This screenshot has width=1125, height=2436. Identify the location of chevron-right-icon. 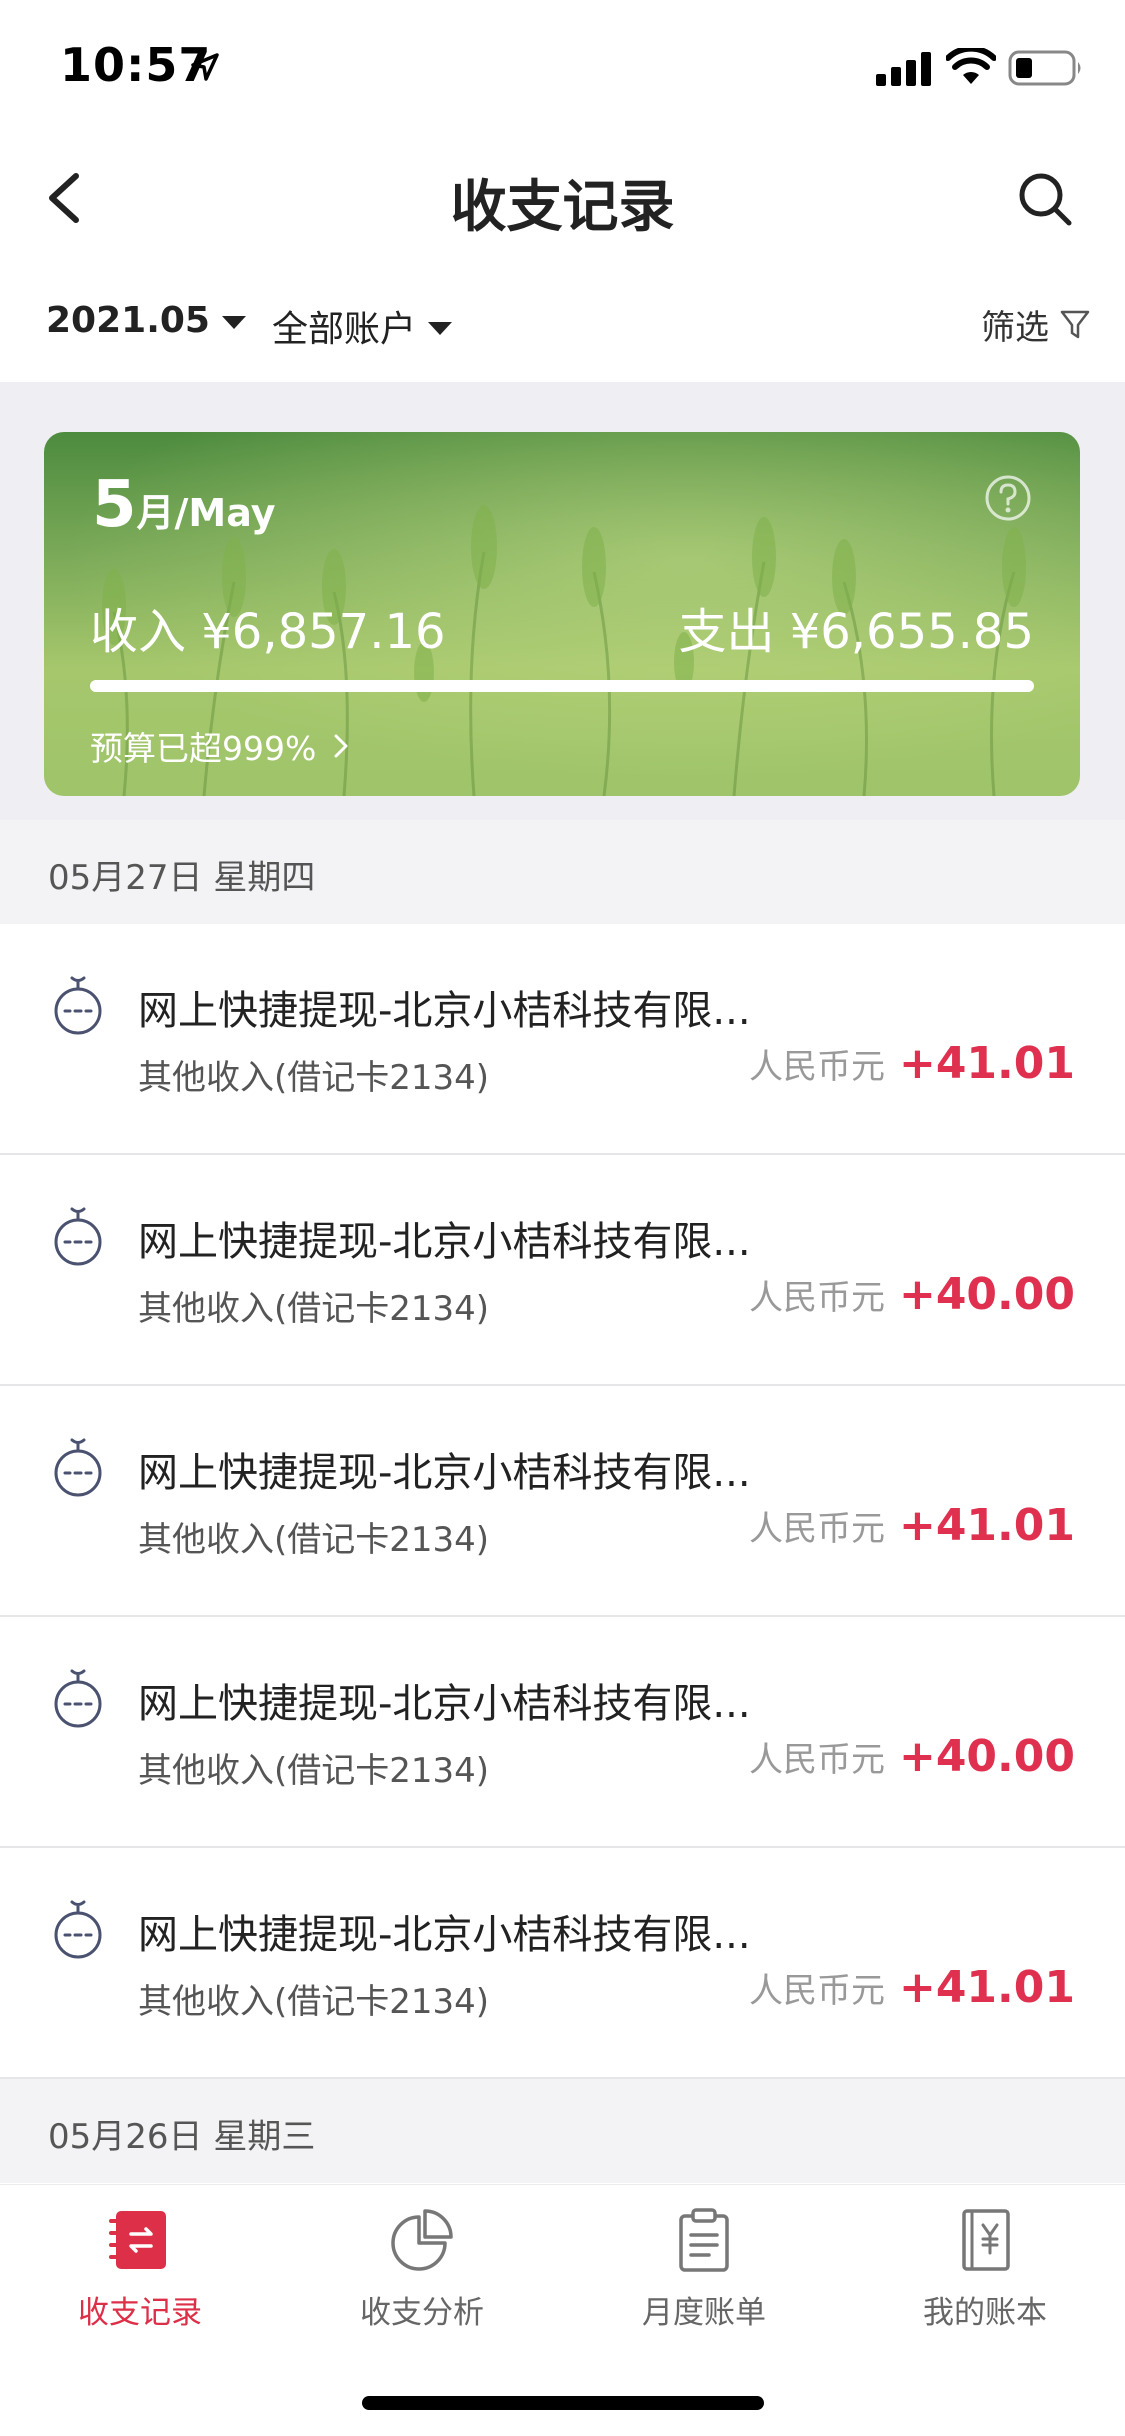
(341, 746).